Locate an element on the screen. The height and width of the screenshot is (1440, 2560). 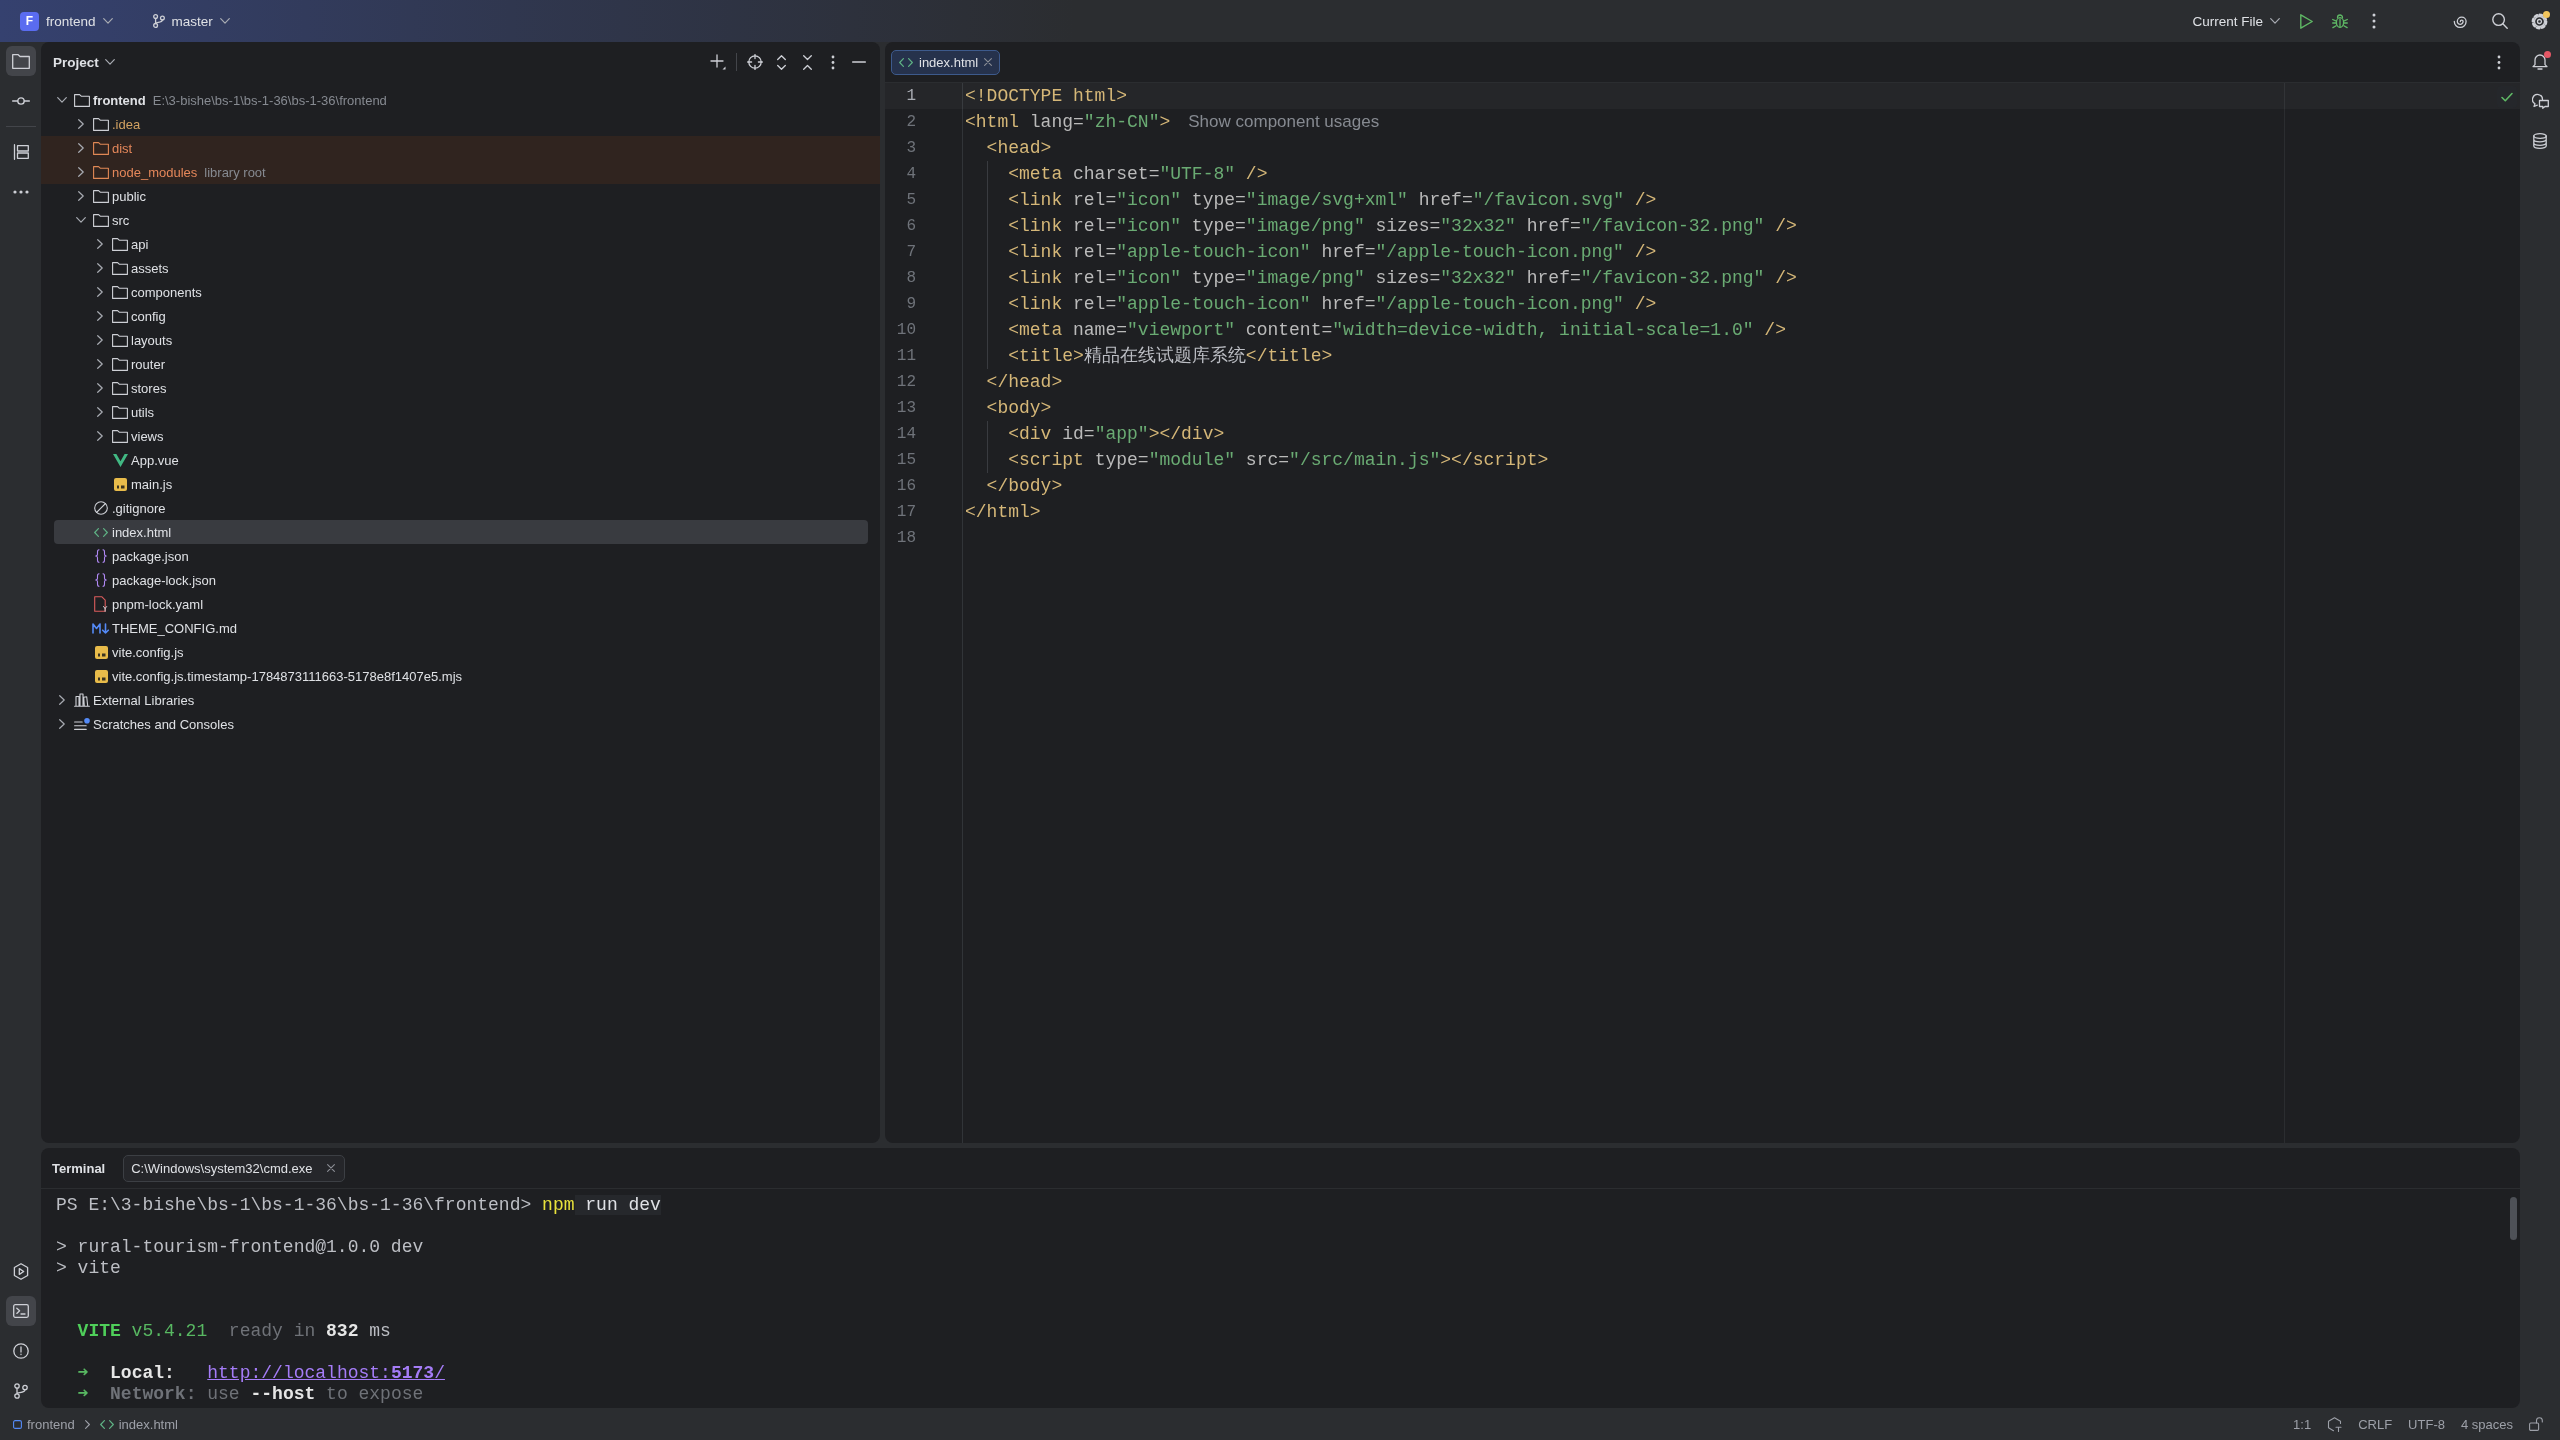
minus-icon is located at coordinates (859, 62).